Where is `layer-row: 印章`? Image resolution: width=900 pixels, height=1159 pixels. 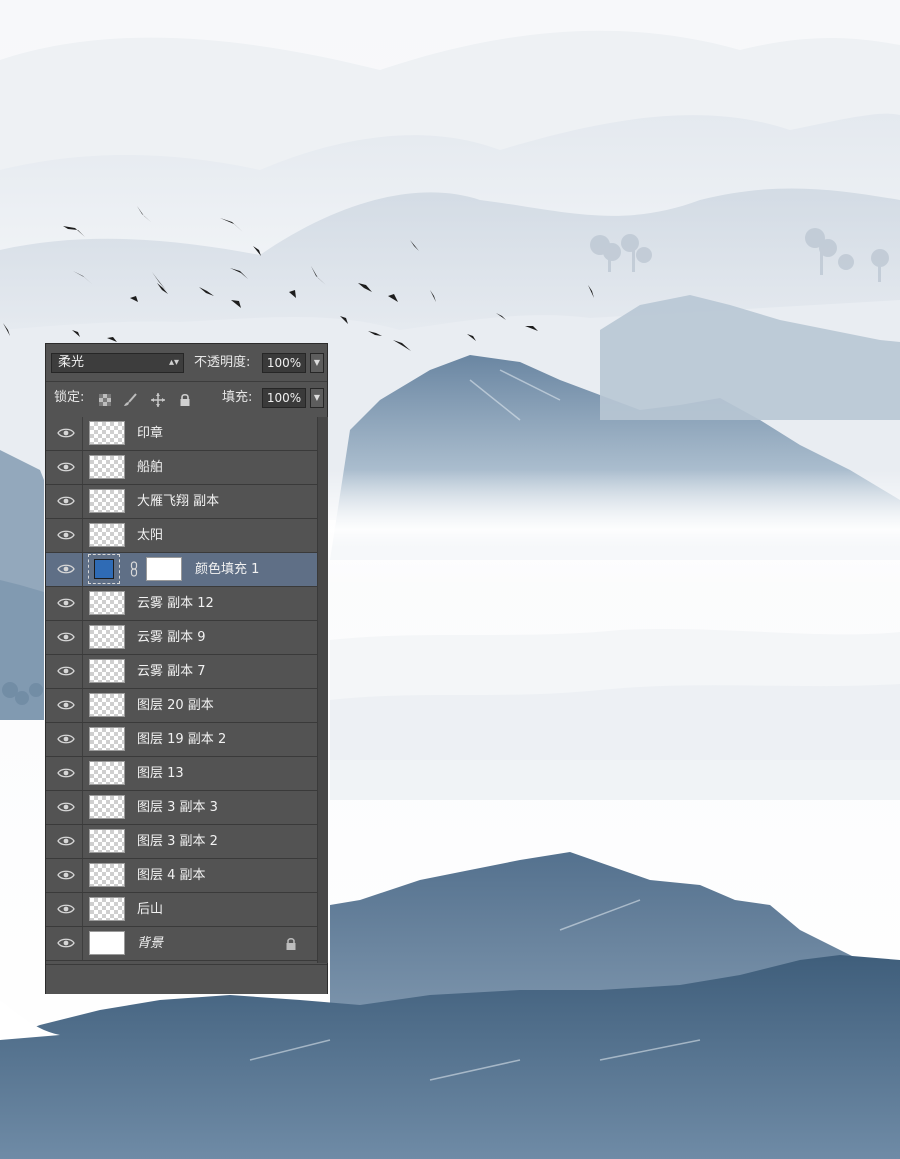
layer-row: 印章 is located at coordinates (181, 434).